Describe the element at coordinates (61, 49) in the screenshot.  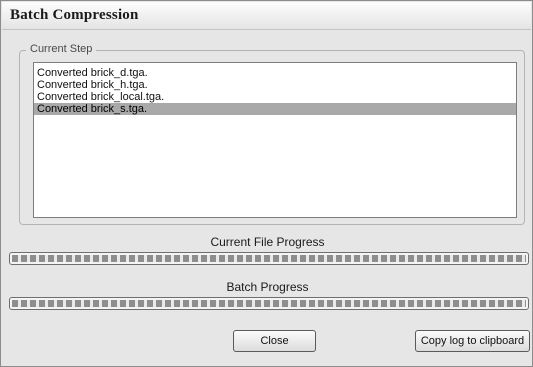
I see `current-step-label: Current Step` at that location.